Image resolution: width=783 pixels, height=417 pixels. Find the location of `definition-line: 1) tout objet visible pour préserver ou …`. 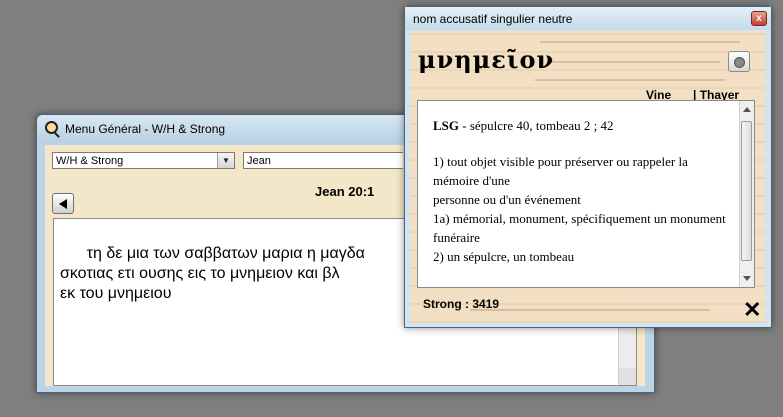

definition-line: 1) tout objet visible pour préserver ou … is located at coordinates (560, 171).